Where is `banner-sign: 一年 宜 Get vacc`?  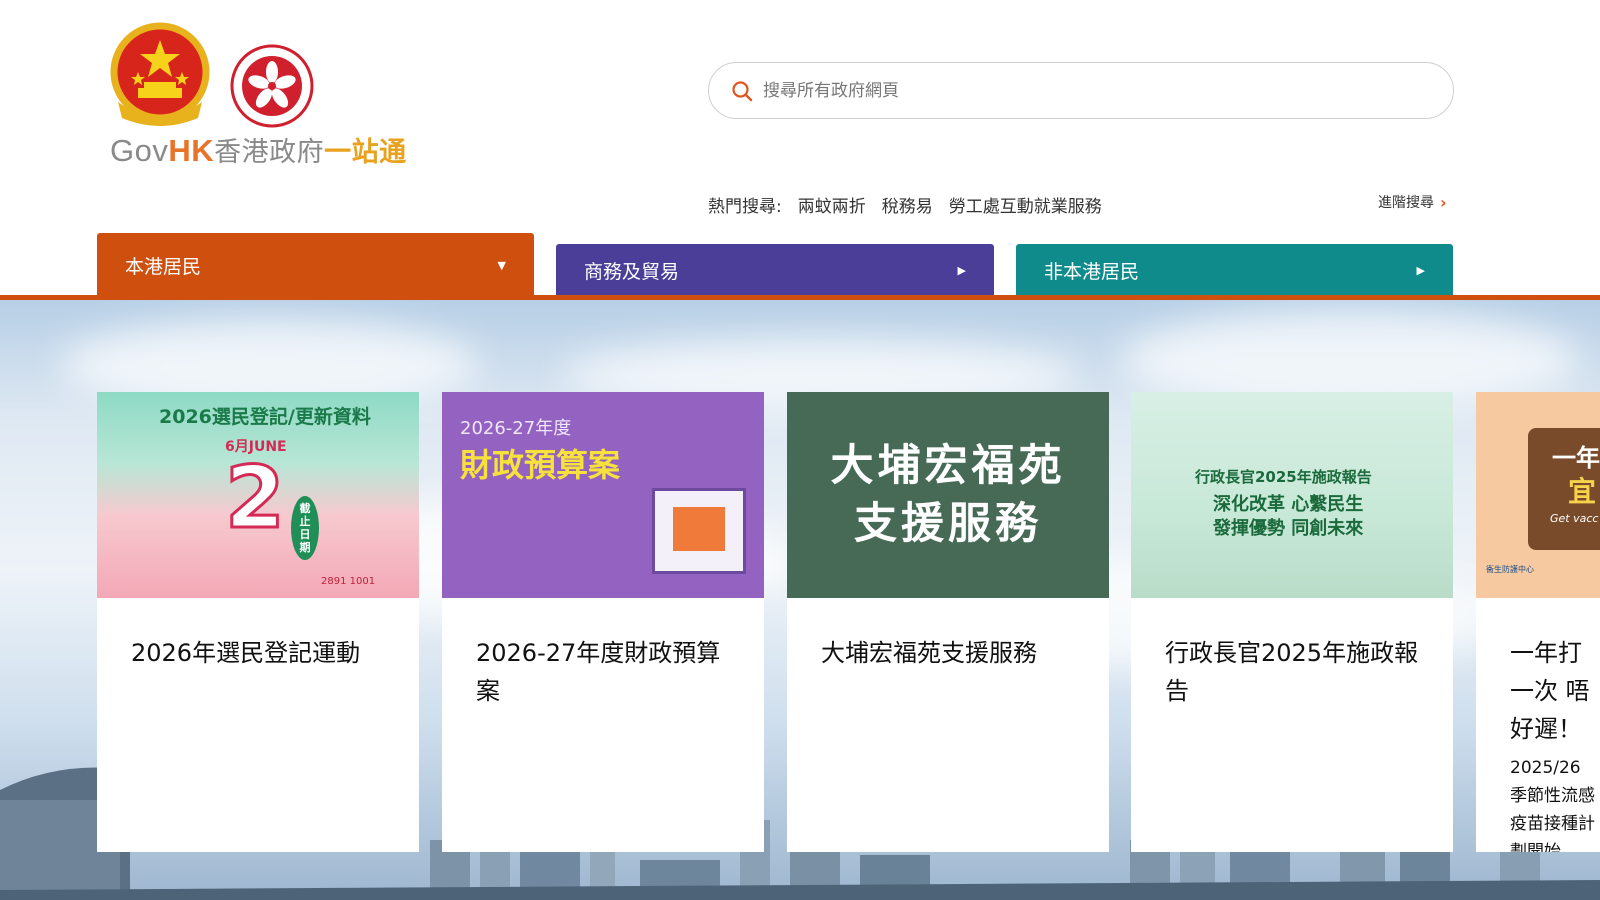
banner-sign: 一年 宜 Get vacc is located at coordinates (1564, 489).